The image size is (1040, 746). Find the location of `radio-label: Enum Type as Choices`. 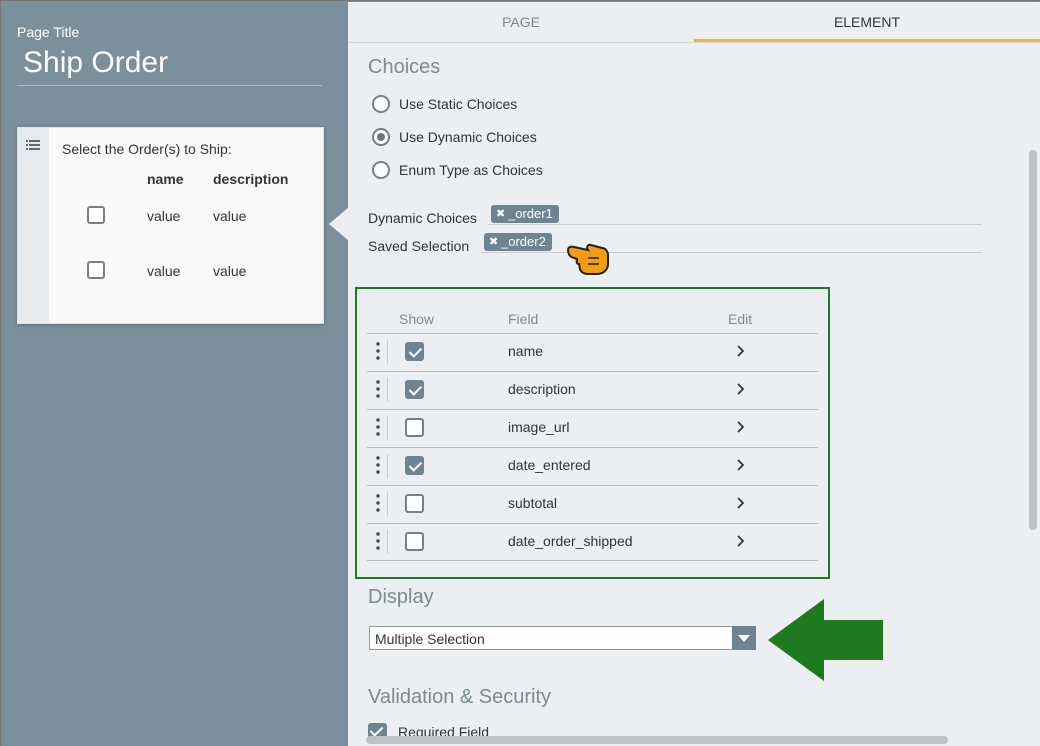

radio-label: Enum Type as Choices is located at coordinates (471, 170).